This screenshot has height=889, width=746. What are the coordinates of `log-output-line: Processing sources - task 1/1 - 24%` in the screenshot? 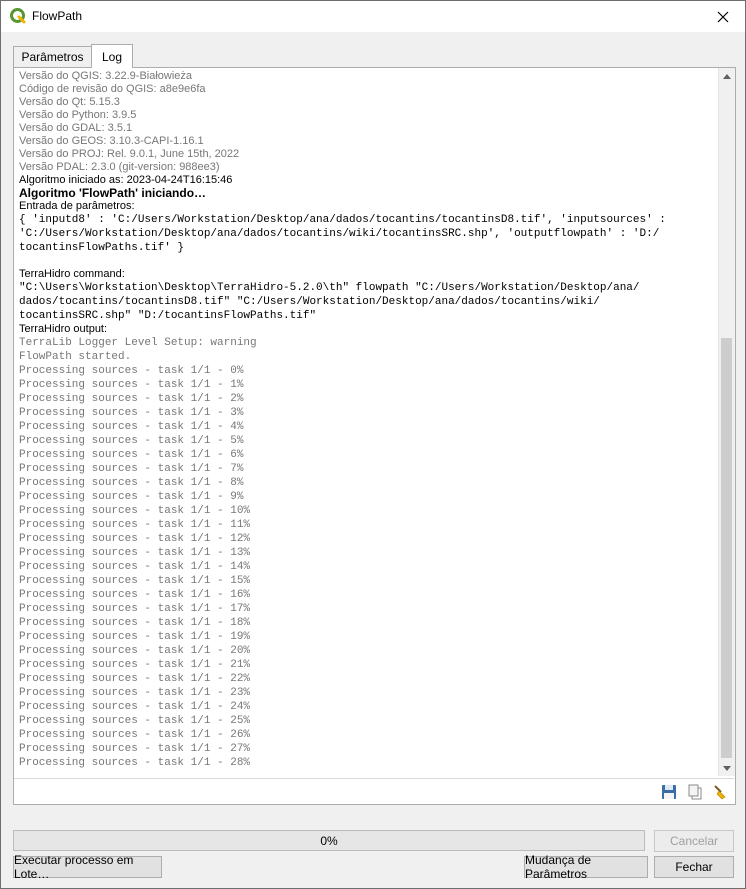 It's located at (135, 707).